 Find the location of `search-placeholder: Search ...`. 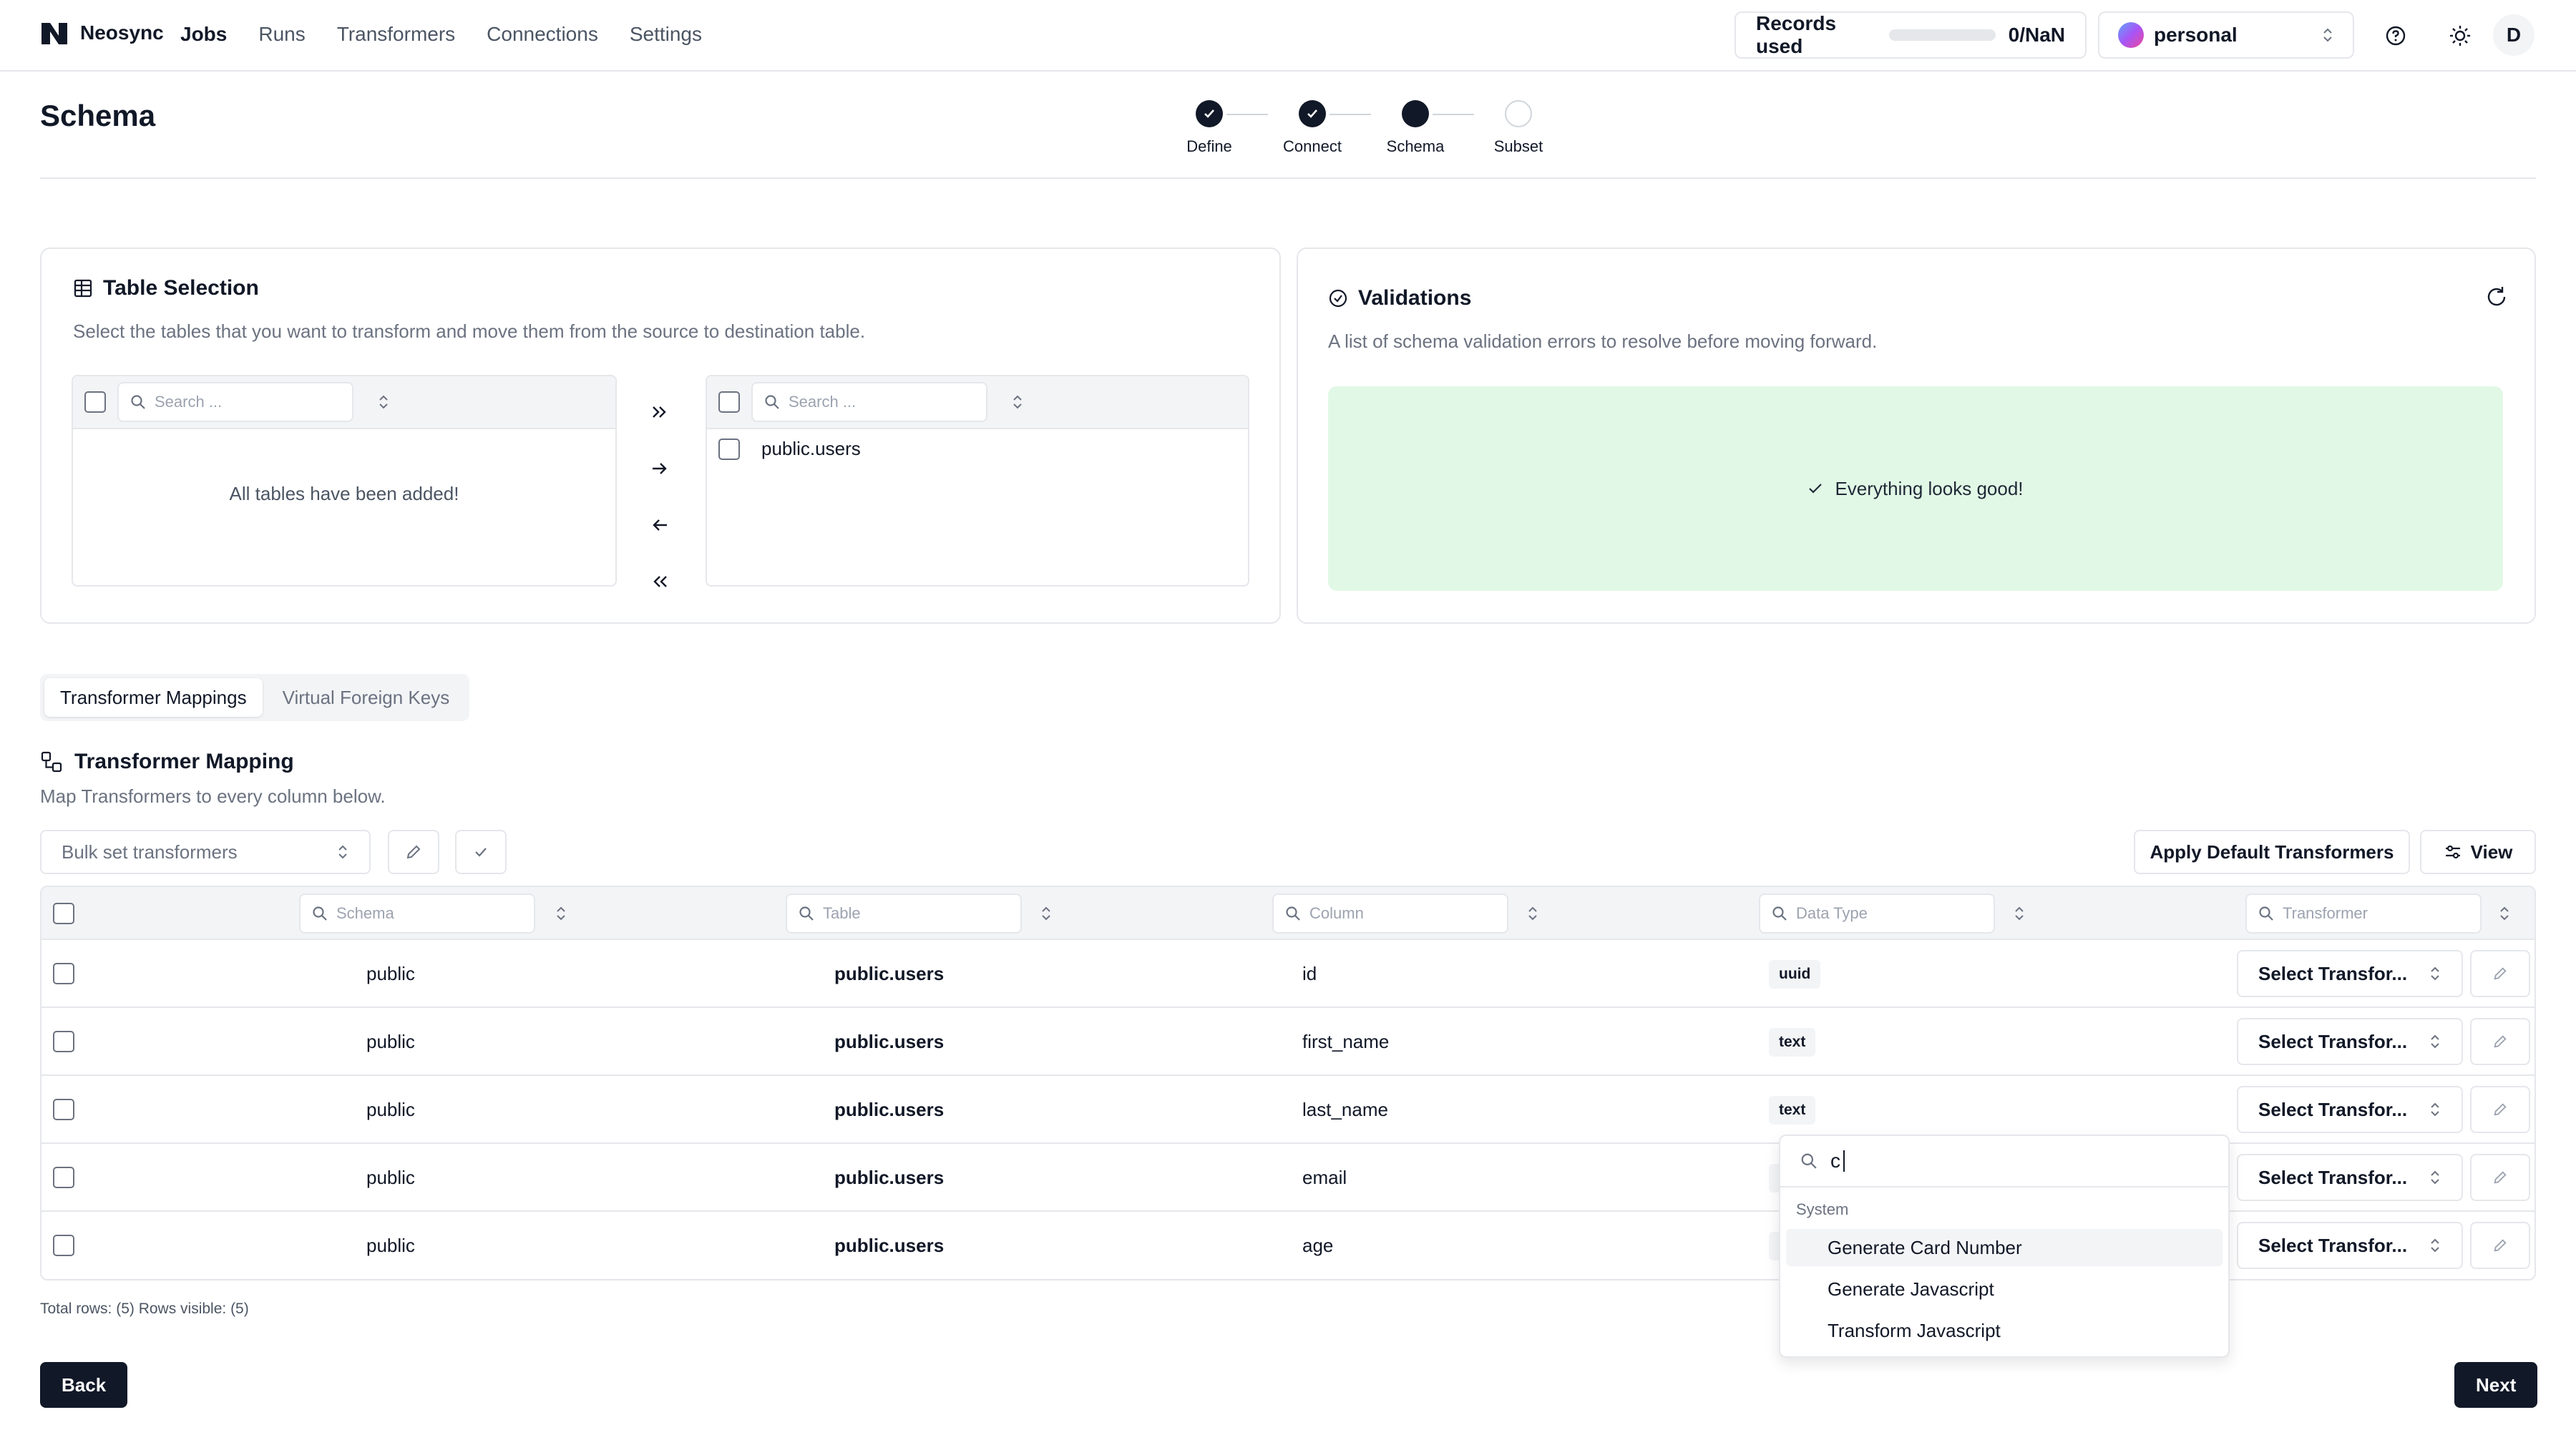

search-placeholder: Search ... is located at coordinates (823, 402).